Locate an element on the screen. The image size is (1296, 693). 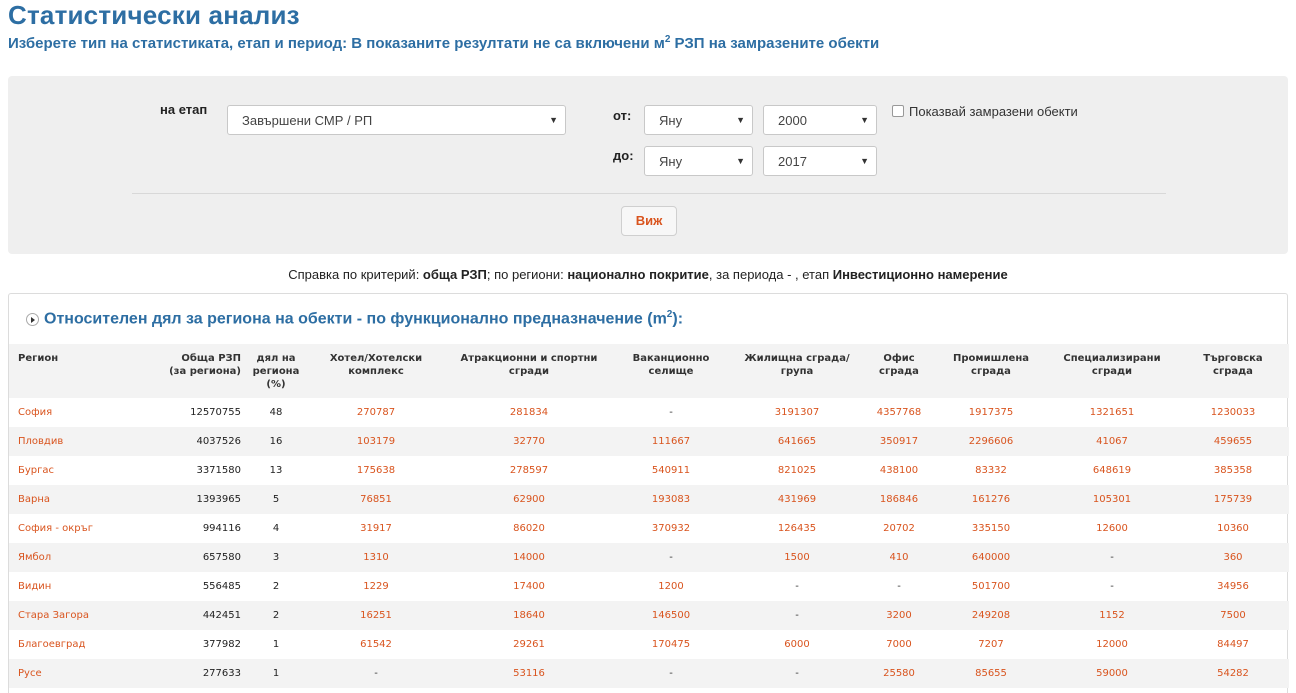
area-value-link: 1321651 is located at coordinates (1112, 412).